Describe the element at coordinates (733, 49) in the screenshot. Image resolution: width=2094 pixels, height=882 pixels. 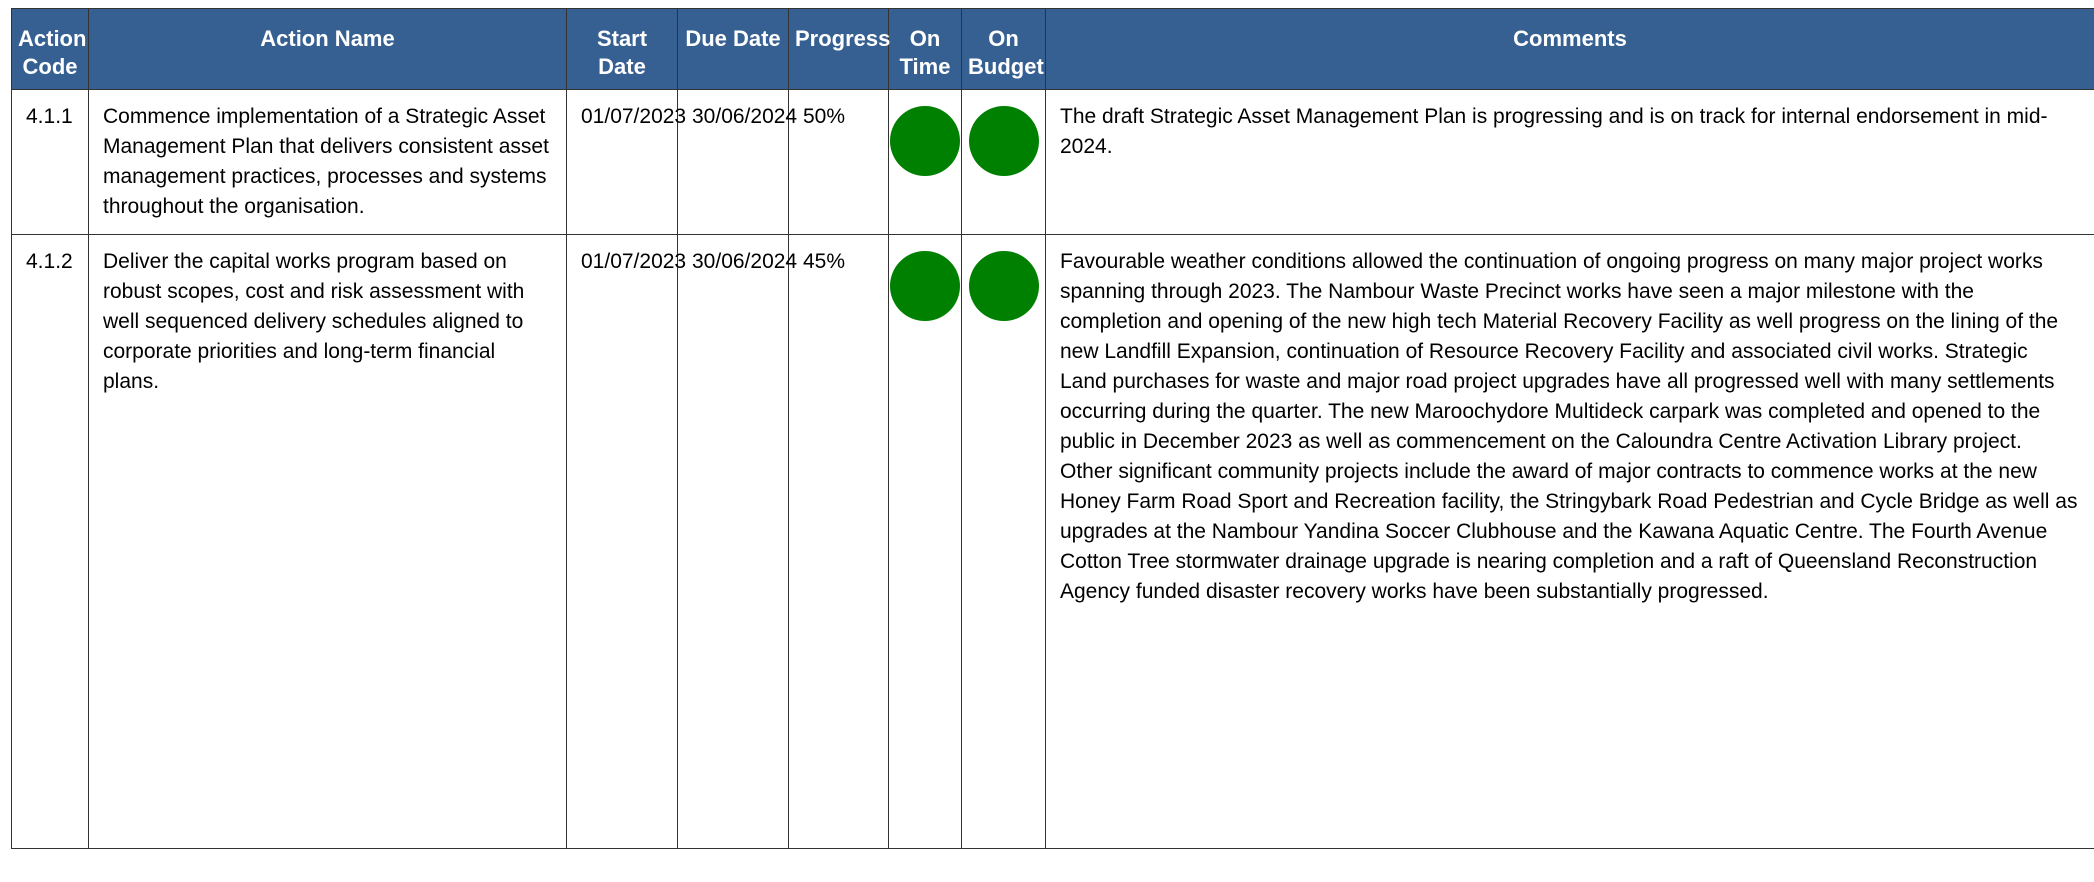
I see `header-due-date: Due Date` at that location.